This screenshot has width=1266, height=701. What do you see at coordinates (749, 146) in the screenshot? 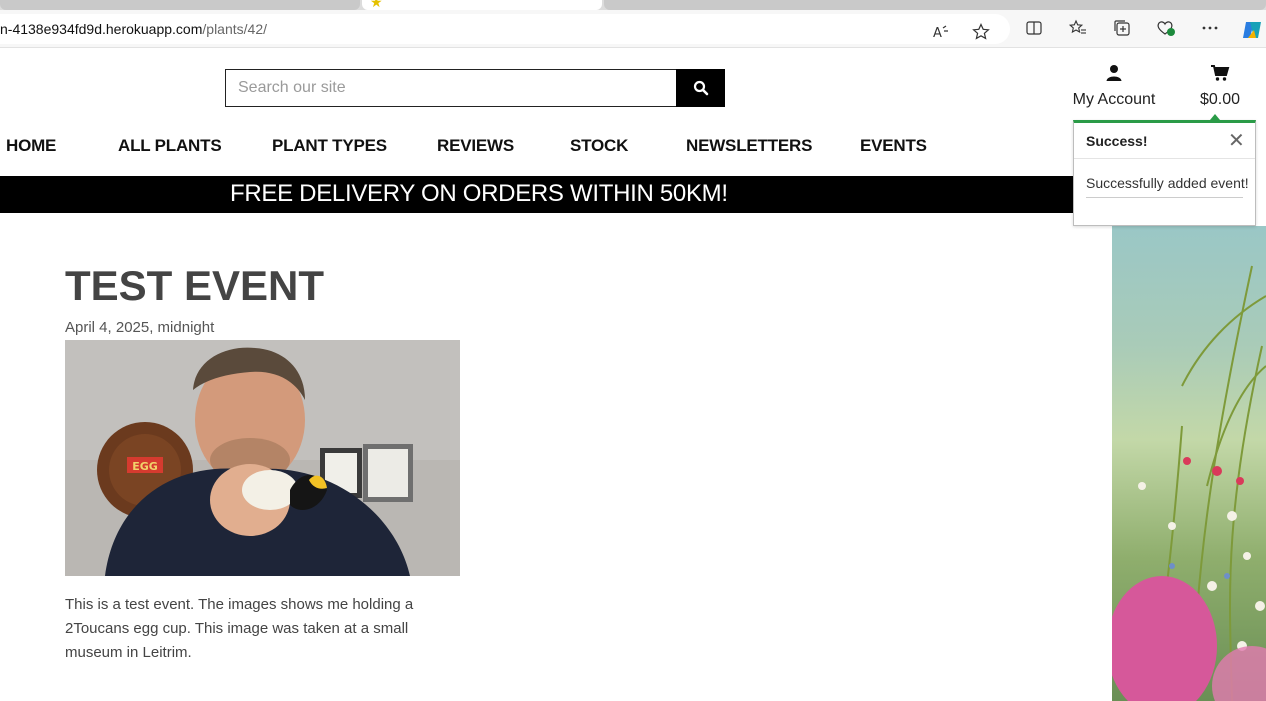
I see `nav-newsletters: NEWSLETTERS` at bounding box center [749, 146].